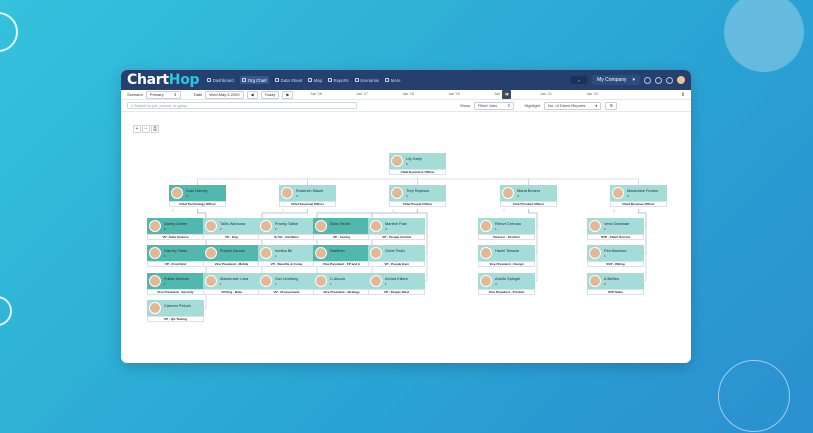  I want to click on nav-item-more: More, so click(392, 80).